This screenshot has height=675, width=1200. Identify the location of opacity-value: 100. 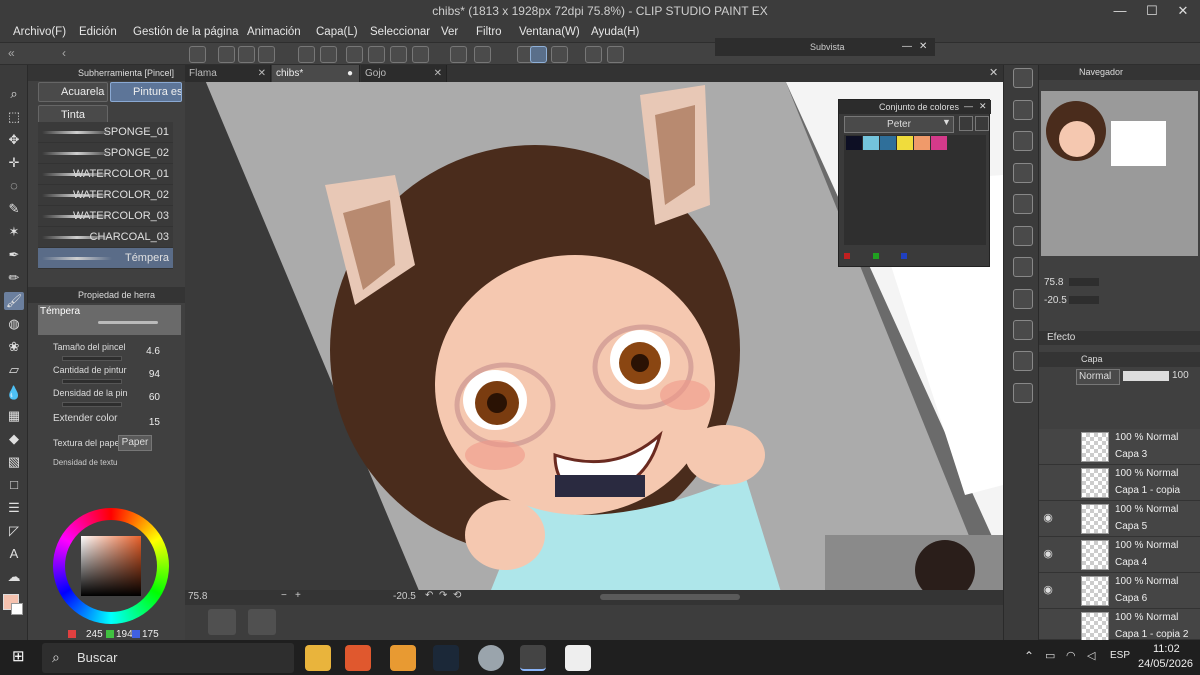
(1180, 375).